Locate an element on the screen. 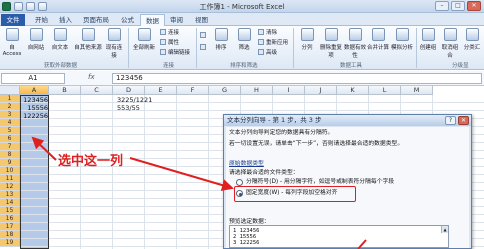  connections-button: 连接 is located at coordinates (169, 33).